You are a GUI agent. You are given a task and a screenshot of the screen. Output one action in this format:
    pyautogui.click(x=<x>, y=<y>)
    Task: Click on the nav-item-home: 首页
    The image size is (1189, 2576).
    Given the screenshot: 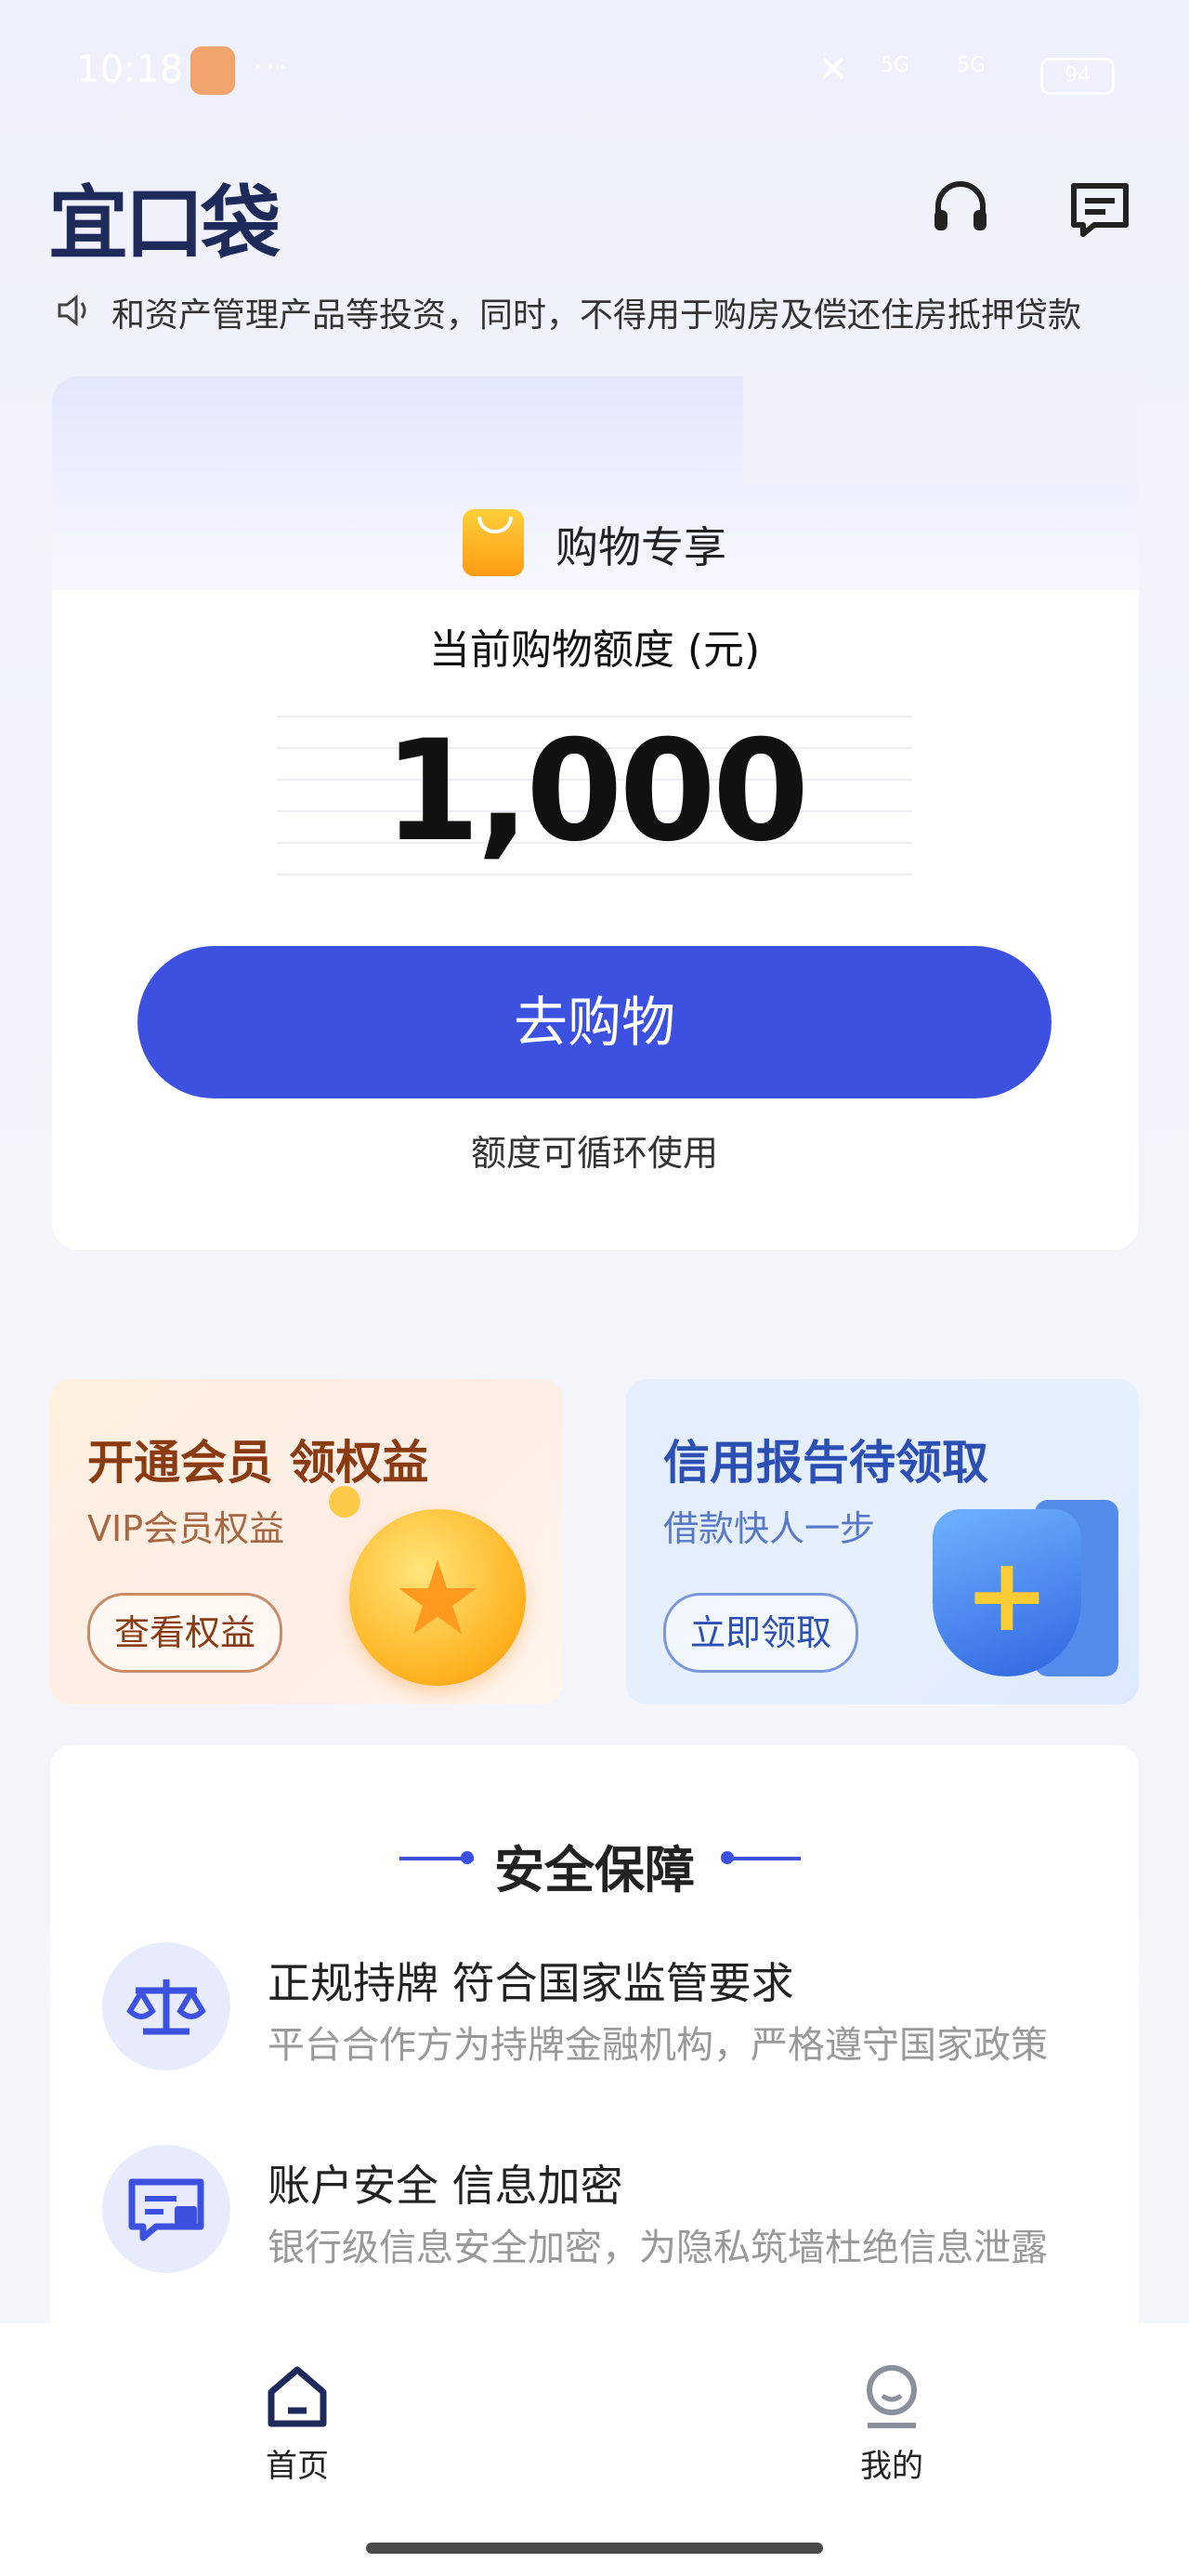 What is the action you would take?
    pyautogui.click(x=298, y=2423)
    